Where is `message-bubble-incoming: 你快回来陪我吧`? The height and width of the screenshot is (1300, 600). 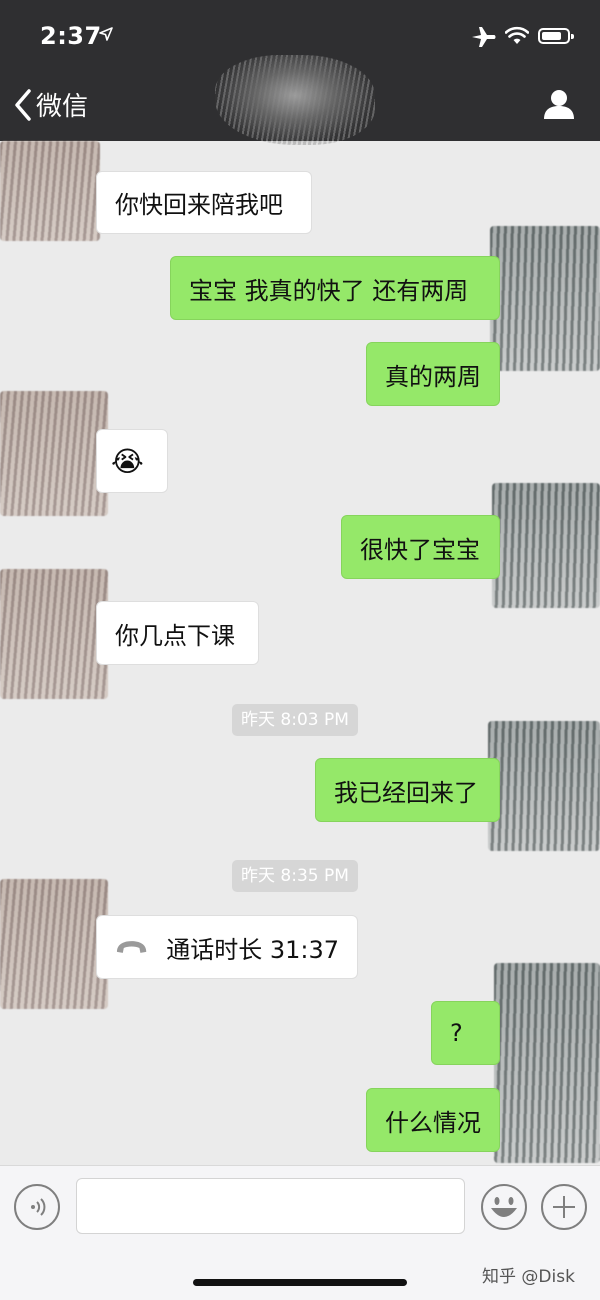
message-bubble-incoming: 你快回来陪我吧 is located at coordinates (204, 202).